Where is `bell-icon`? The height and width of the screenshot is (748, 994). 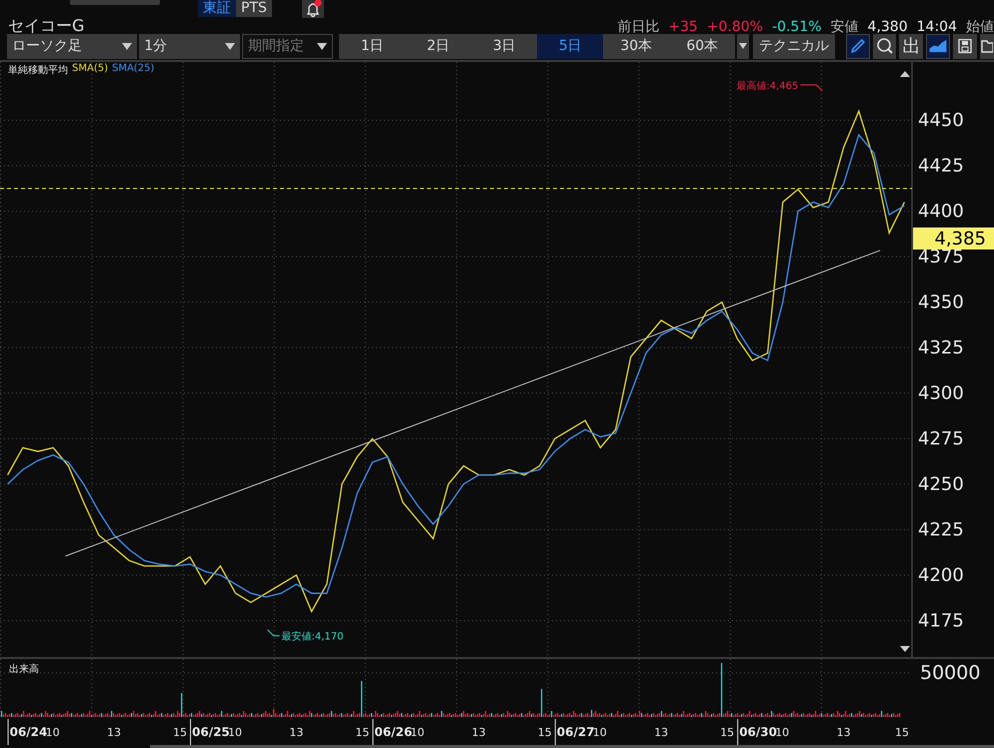
bell-icon is located at coordinates (313, 9).